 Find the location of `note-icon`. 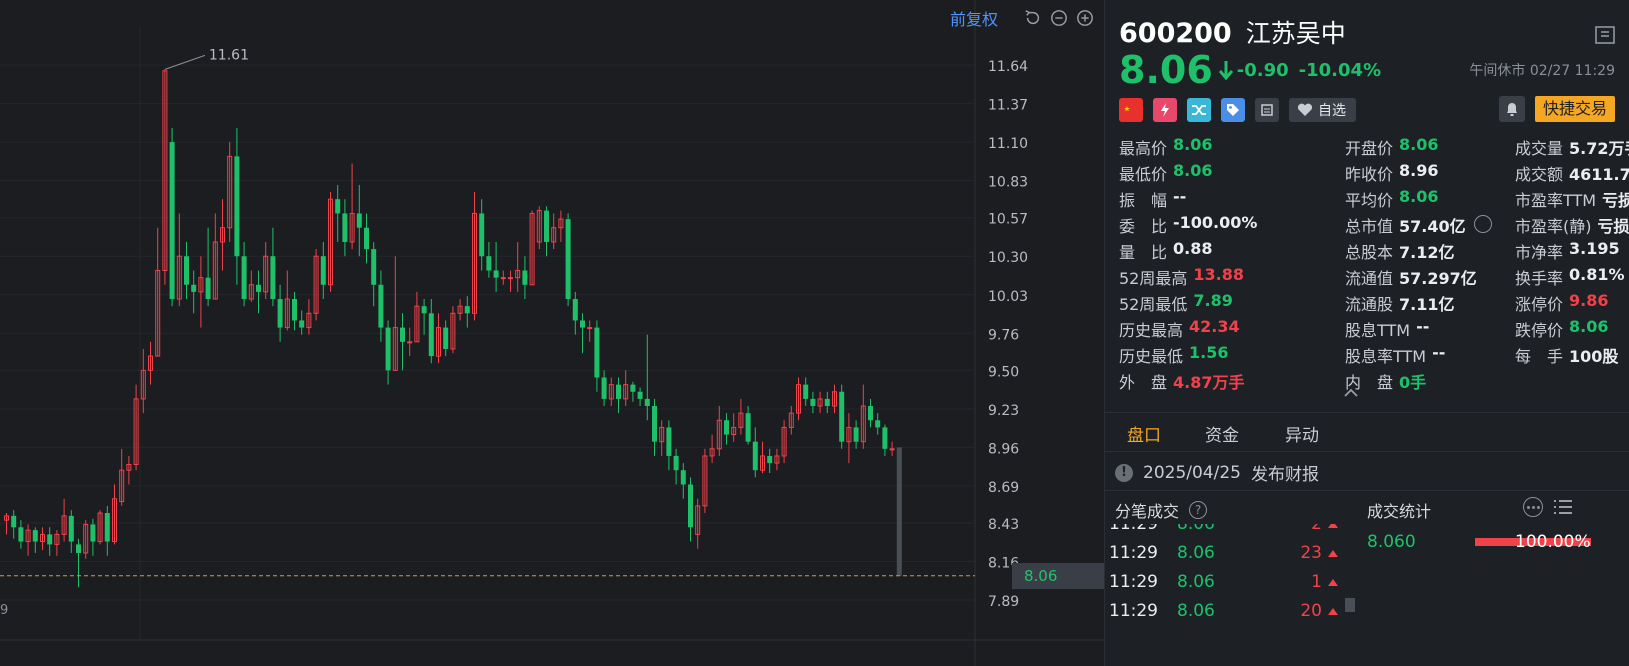

note-icon is located at coordinates (1267, 110).